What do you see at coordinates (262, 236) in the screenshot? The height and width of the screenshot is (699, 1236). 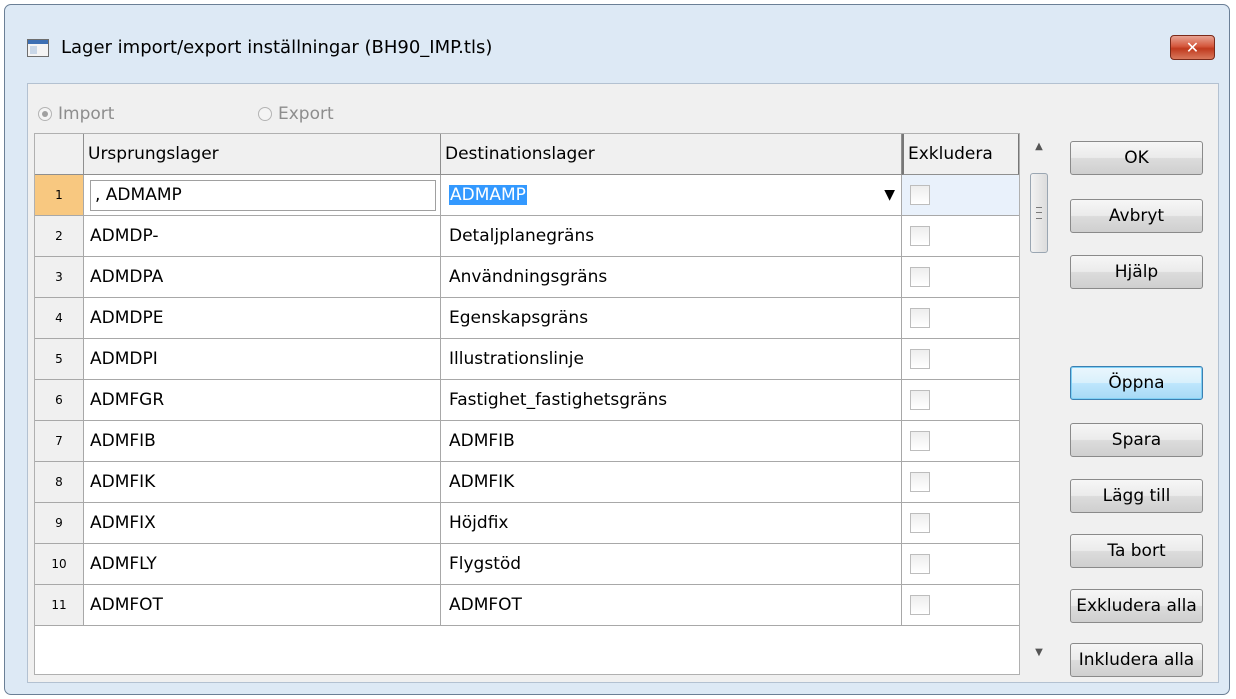 I see `source-cell: ADMDP-` at bounding box center [262, 236].